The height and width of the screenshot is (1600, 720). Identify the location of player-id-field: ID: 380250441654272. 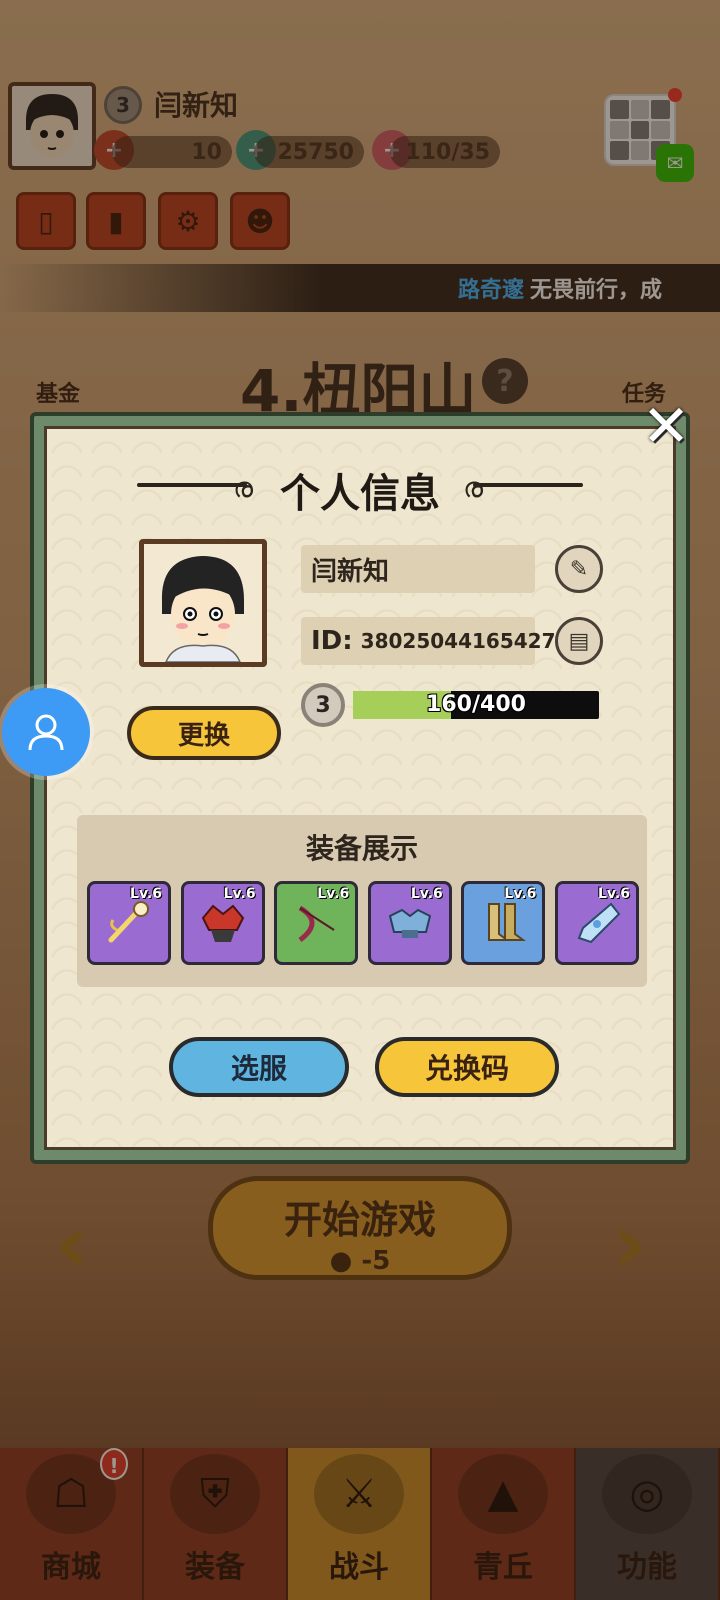
(435, 641).